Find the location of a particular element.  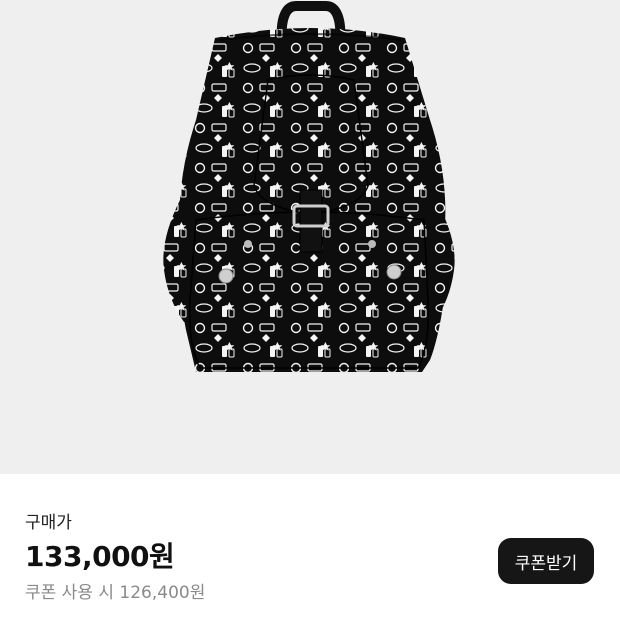

price-label: 구매가 is located at coordinates (48, 523).